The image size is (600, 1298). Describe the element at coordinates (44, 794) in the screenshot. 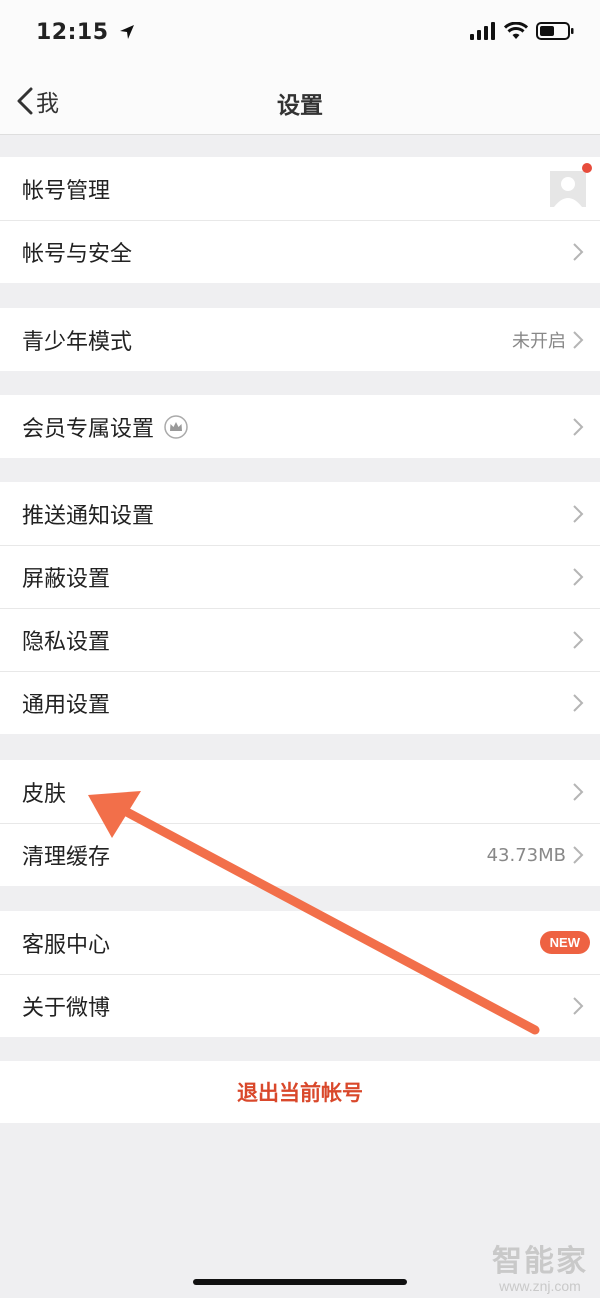

I see `row-label: 皮肤` at that location.